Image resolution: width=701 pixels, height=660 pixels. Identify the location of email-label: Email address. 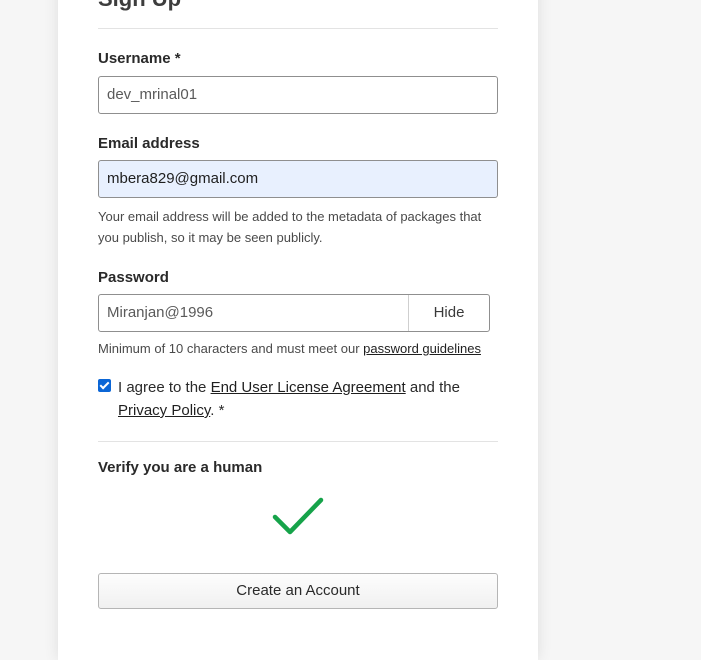
(149, 143).